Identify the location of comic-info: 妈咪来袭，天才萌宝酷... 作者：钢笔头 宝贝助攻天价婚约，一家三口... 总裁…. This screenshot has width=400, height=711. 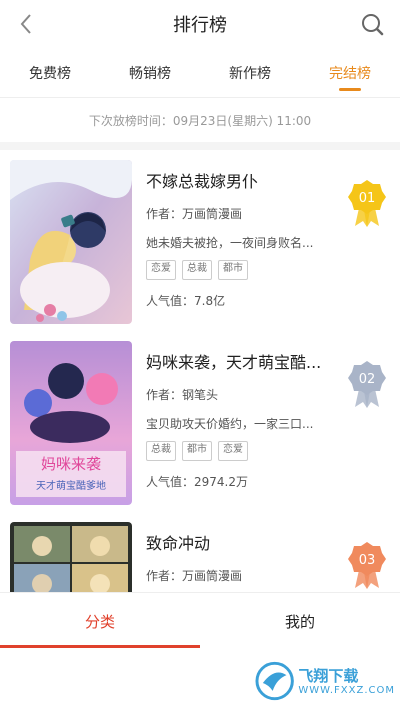
(241, 421).